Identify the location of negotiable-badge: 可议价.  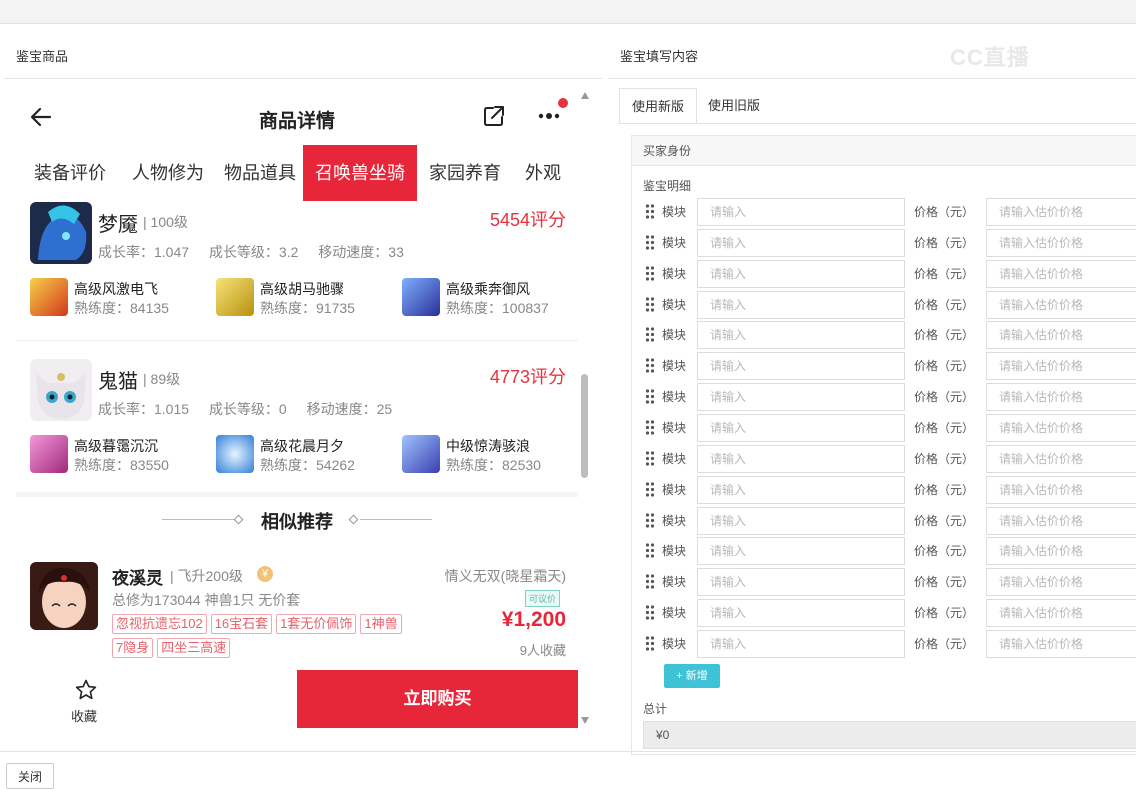
(542, 598).